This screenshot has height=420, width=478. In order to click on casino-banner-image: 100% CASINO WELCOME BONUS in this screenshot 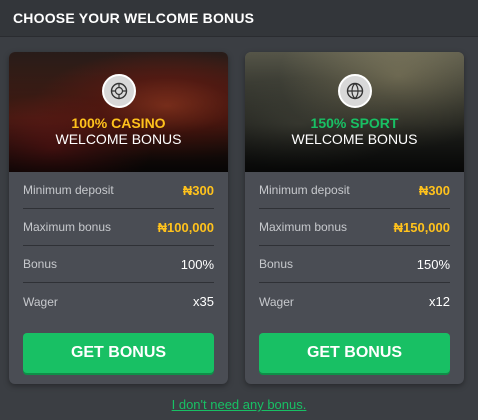, I will do `click(118, 112)`.